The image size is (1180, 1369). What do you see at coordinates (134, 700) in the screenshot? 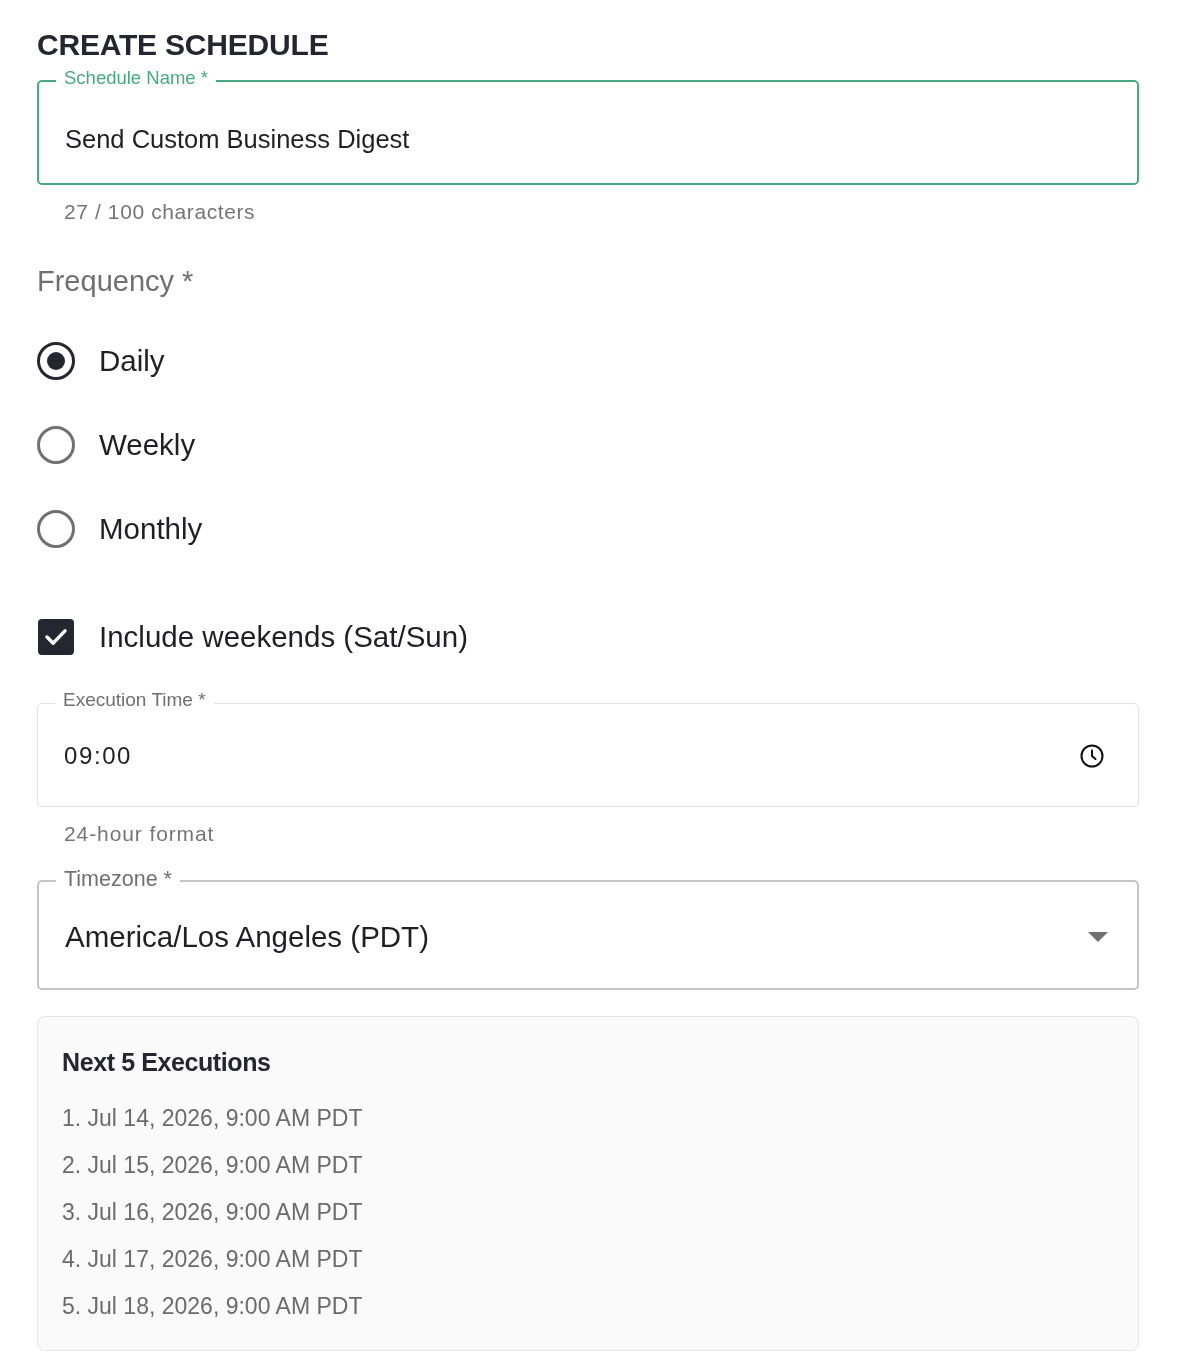
I see `field-label: Execution Time *` at bounding box center [134, 700].